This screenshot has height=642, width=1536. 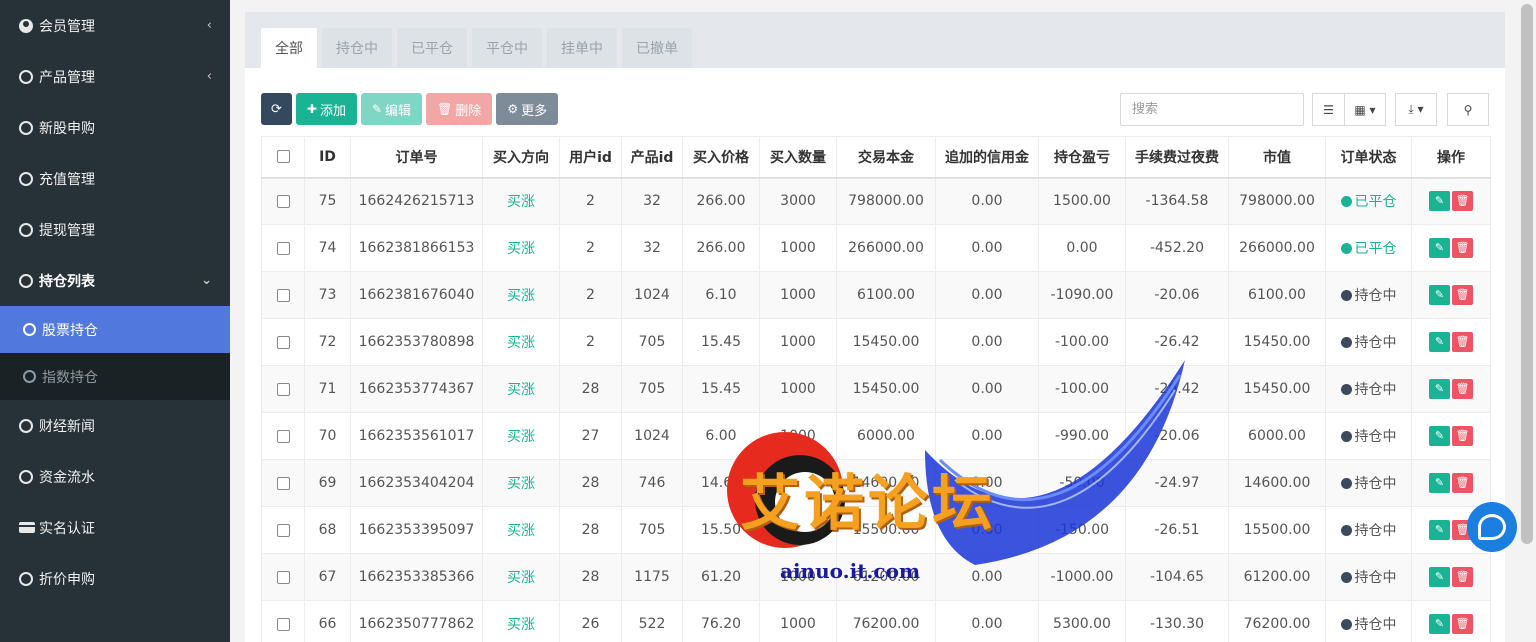 I want to click on tab: 已平仓, so click(x=432, y=48).